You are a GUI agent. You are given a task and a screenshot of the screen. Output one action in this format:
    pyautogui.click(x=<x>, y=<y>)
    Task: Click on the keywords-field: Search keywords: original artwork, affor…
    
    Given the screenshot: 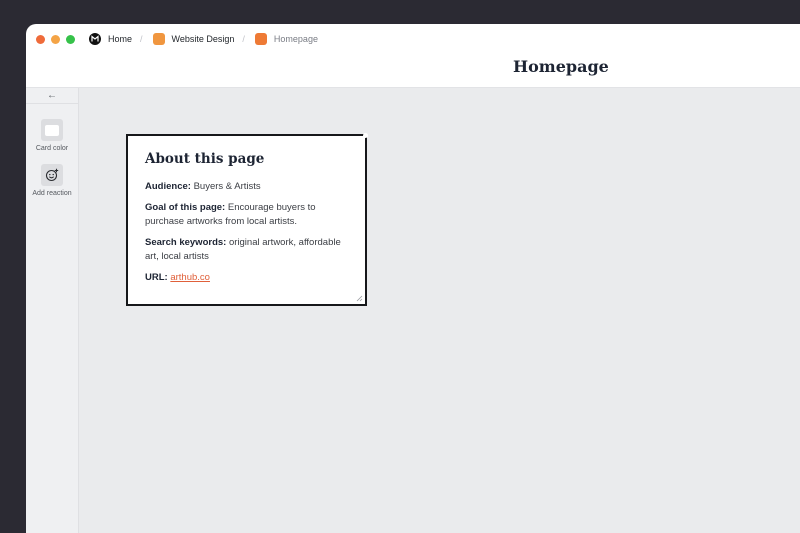 What is the action you would take?
    pyautogui.click(x=246, y=250)
    